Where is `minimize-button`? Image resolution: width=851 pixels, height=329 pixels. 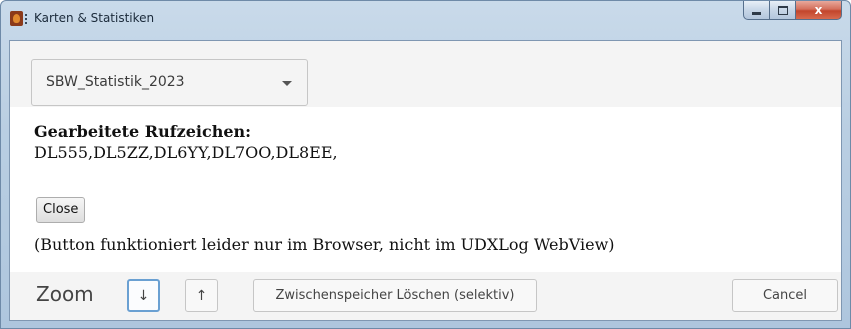
minimize-button is located at coordinates (756, 10).